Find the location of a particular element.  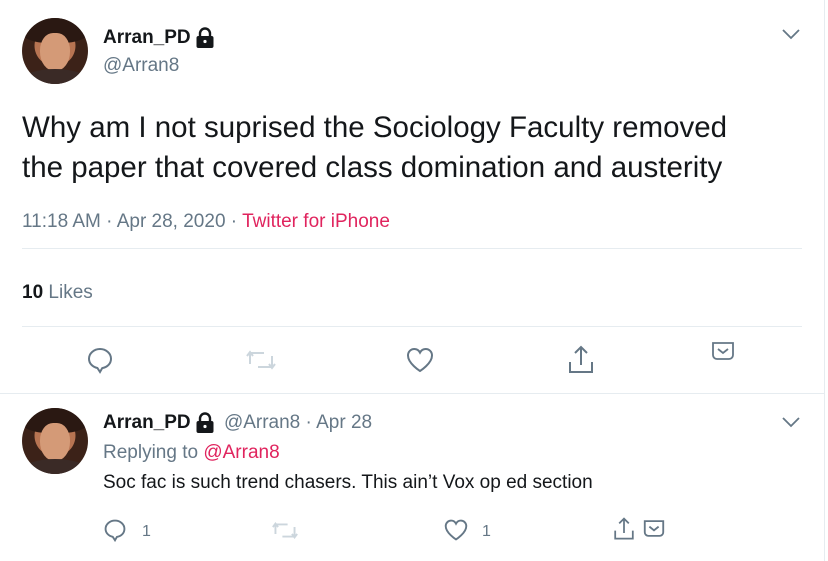

likes-label: Likes is located at coordinates (70, 292).